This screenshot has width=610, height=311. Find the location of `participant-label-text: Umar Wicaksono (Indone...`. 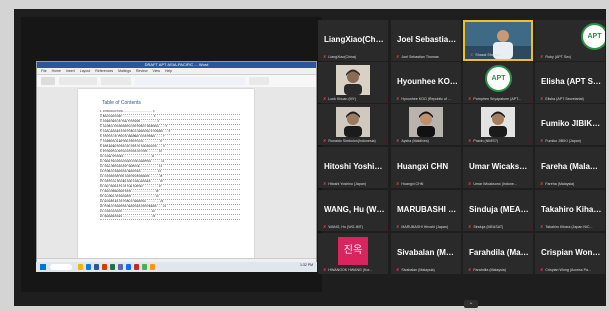

participant-label-text: Umar Wicaksono (Indone... is located at coordinates (495, 184).